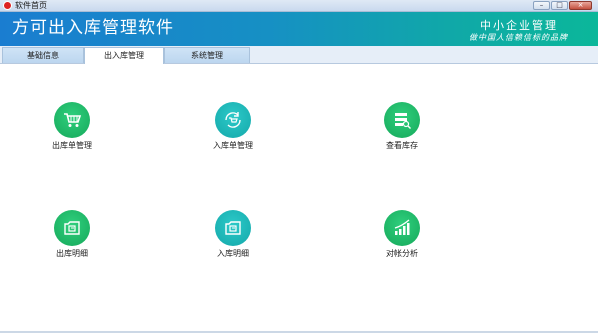 This screenshot has width=598, height=333. I want to click on brand-tagline: 做中国人信赖信标的品牌, so click(518, 37).